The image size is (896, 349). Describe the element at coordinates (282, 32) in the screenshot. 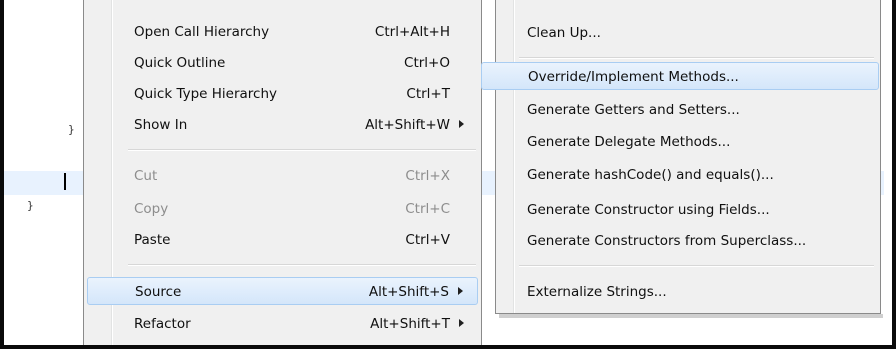

I see `menu-item-open-call-hierarchy: Open Call Hierarchy Ctrl+Alt+H` at that location.